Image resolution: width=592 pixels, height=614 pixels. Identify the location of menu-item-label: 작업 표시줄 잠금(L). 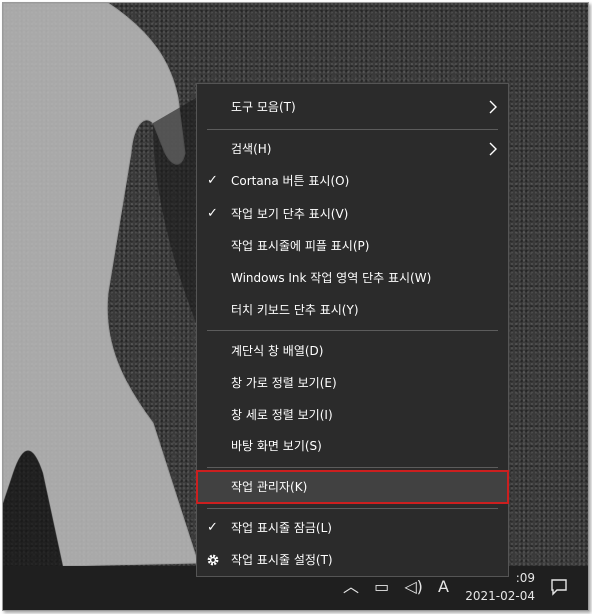
(281, 528).